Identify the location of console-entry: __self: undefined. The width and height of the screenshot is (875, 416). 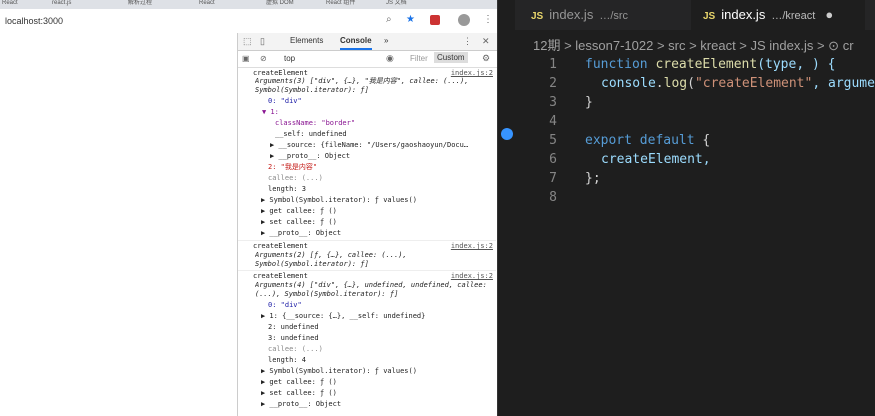
(311, 134).